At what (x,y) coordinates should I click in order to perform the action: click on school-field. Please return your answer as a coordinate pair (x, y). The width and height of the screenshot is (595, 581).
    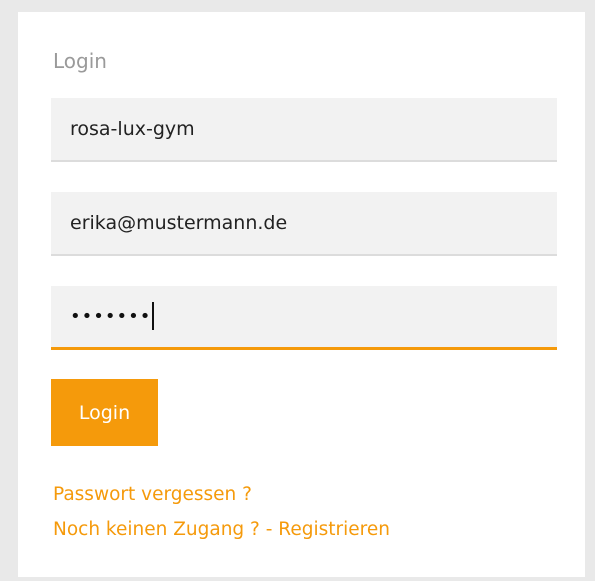
    Looking at the image, I should click on (304, 130).